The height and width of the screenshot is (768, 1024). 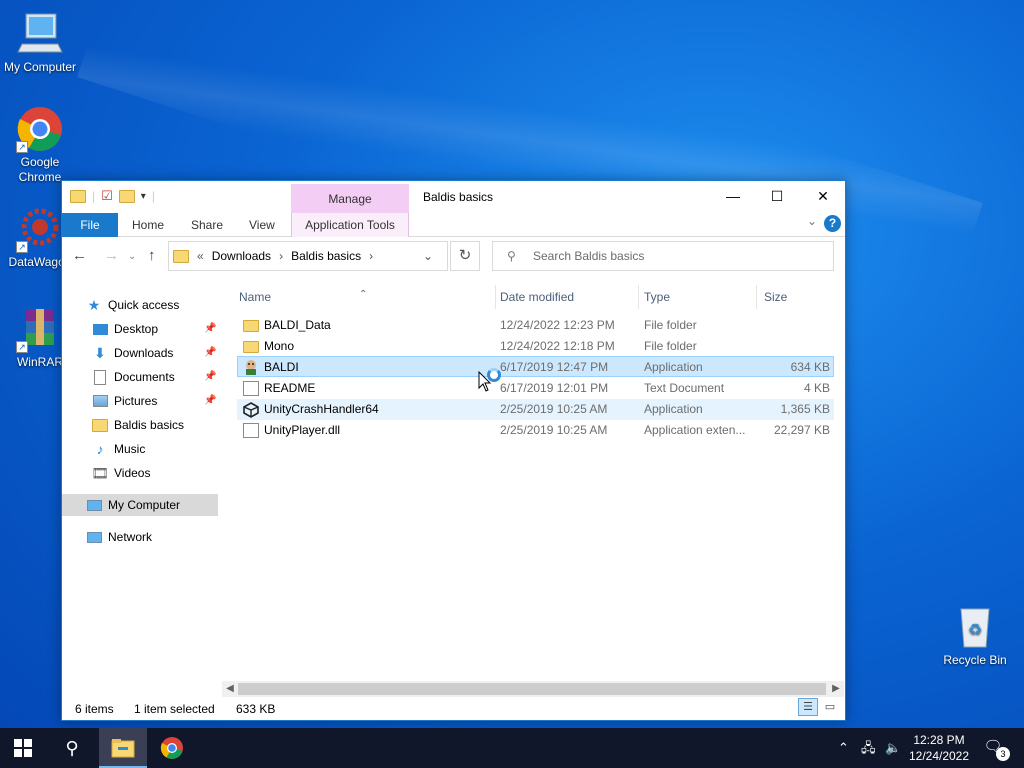 I want to click on clock: 12:28 PM 12/24/2022, so click(x=939, y=748).